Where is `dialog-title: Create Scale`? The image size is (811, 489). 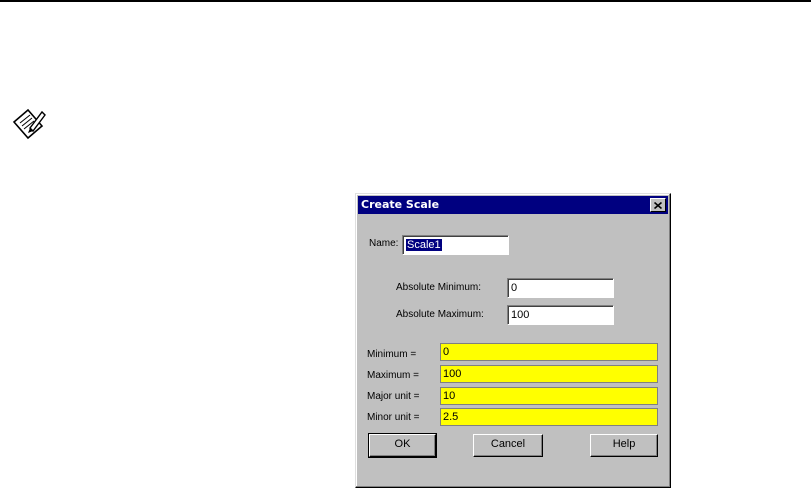 dialog-title: Create Scale is located at coordinates (400, 204).